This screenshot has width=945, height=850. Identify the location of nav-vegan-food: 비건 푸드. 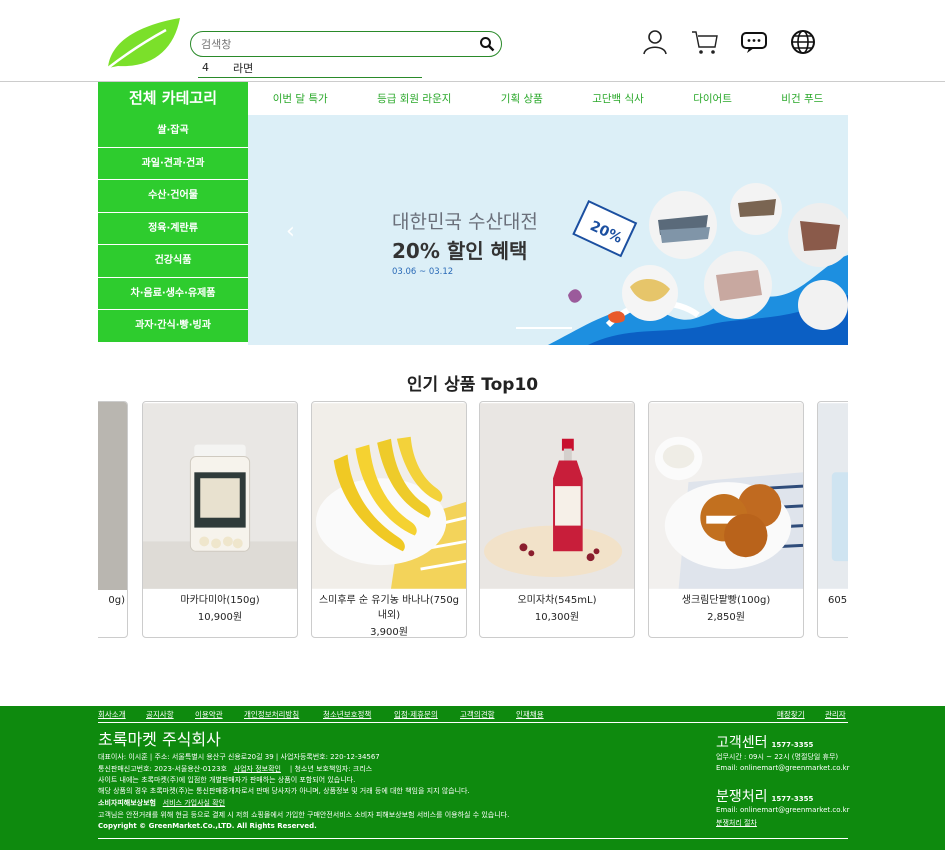
(802, 98).